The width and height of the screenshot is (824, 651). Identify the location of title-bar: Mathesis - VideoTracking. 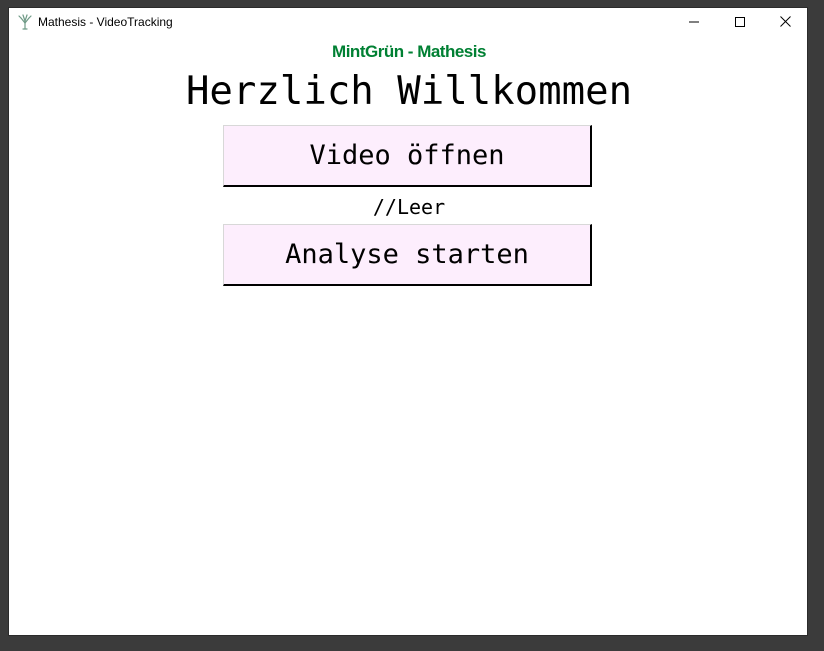
(408, 22).